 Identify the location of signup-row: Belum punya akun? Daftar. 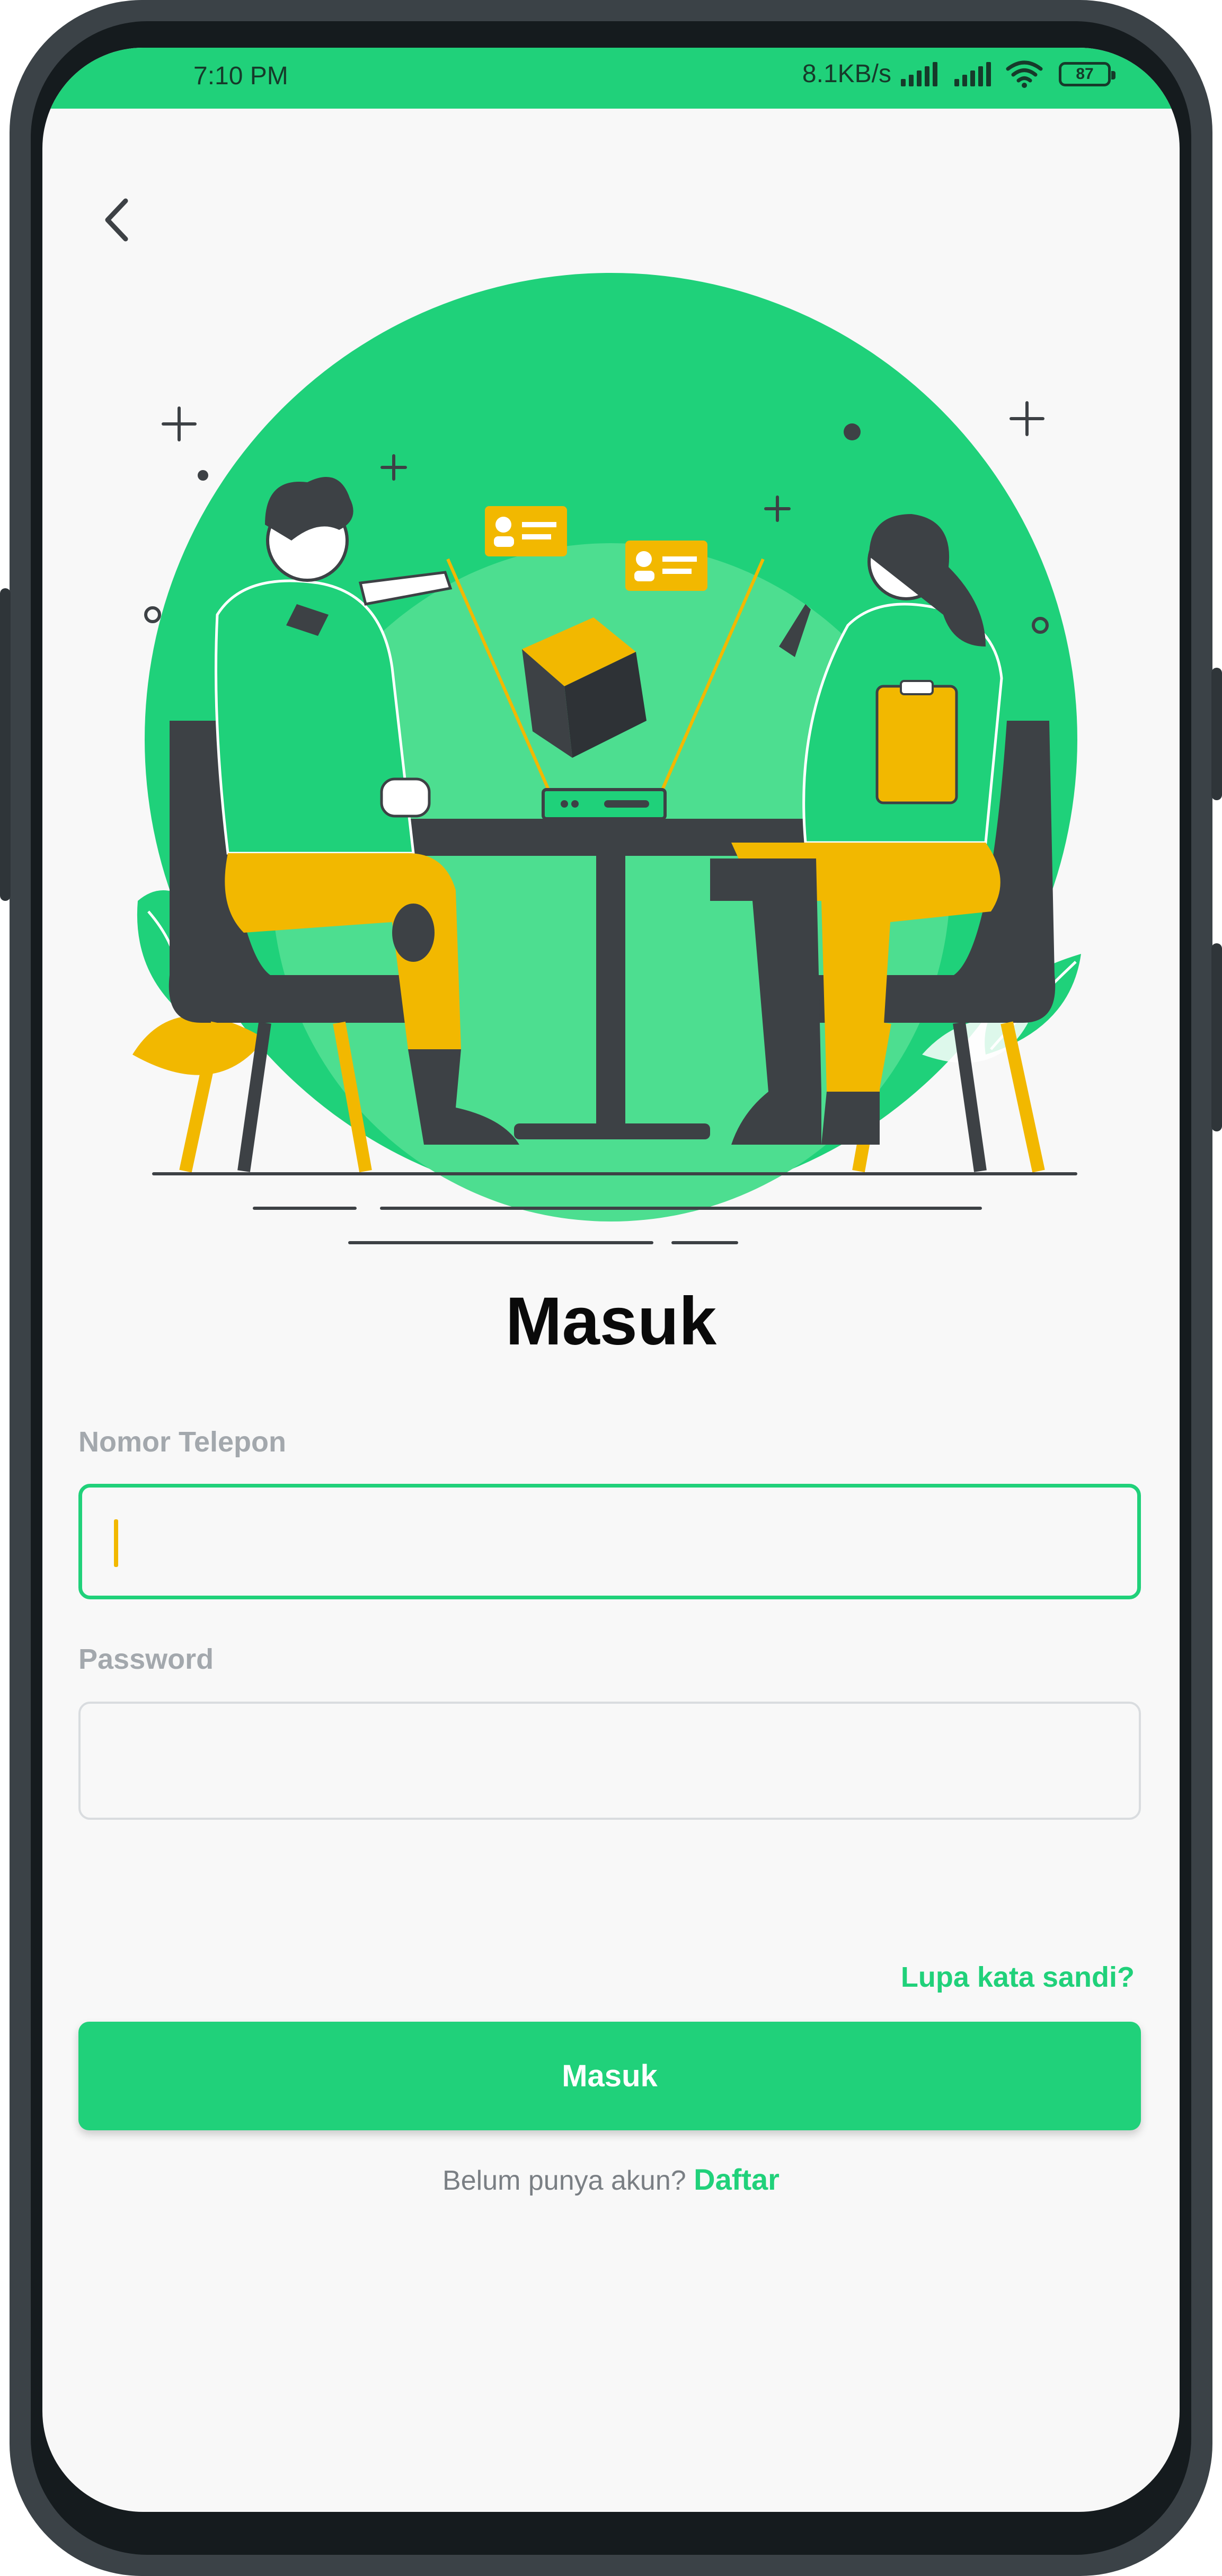
(611, 2179).